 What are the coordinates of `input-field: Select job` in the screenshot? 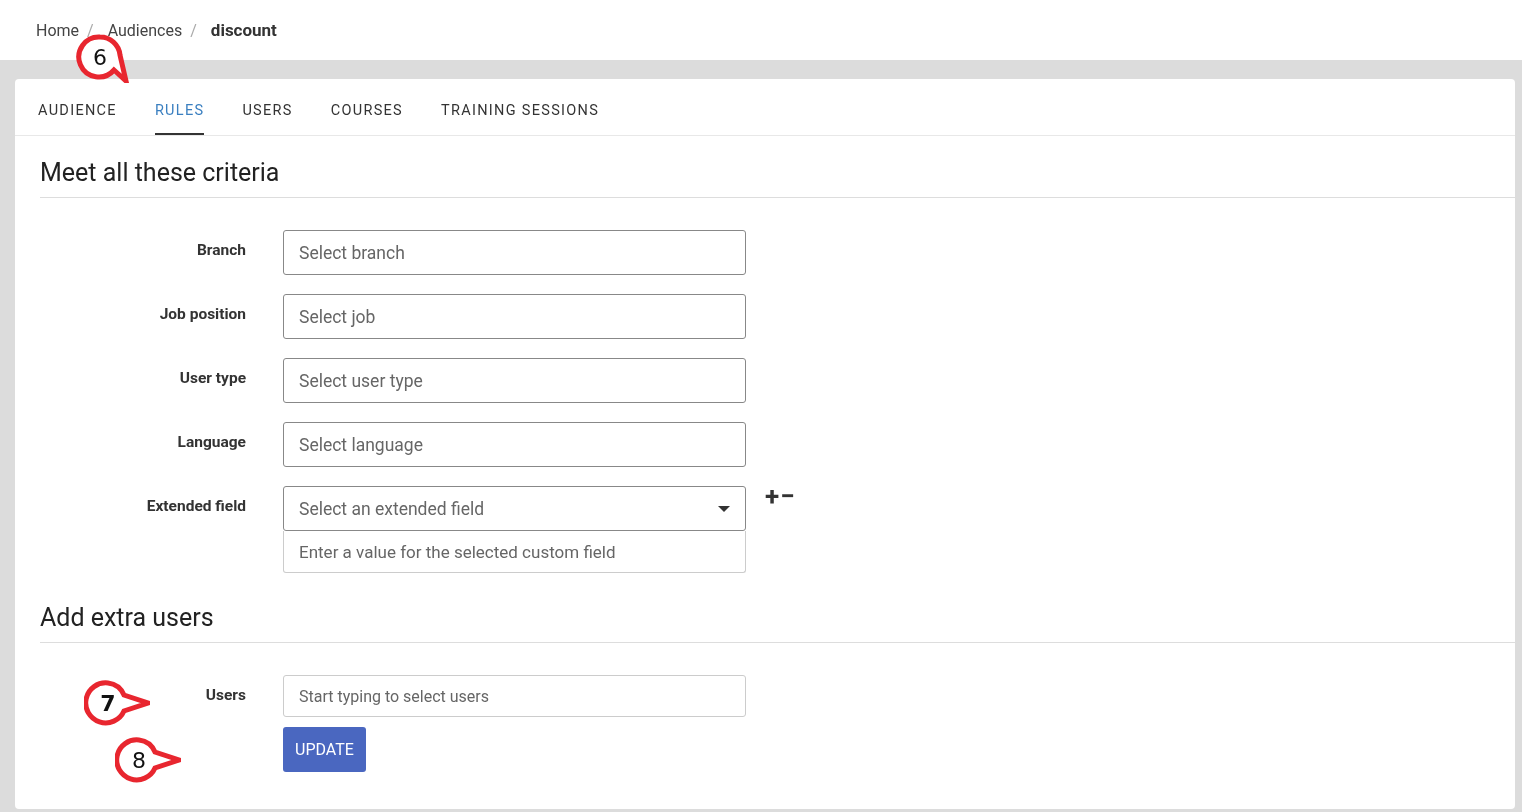 It's located at (514, 316).